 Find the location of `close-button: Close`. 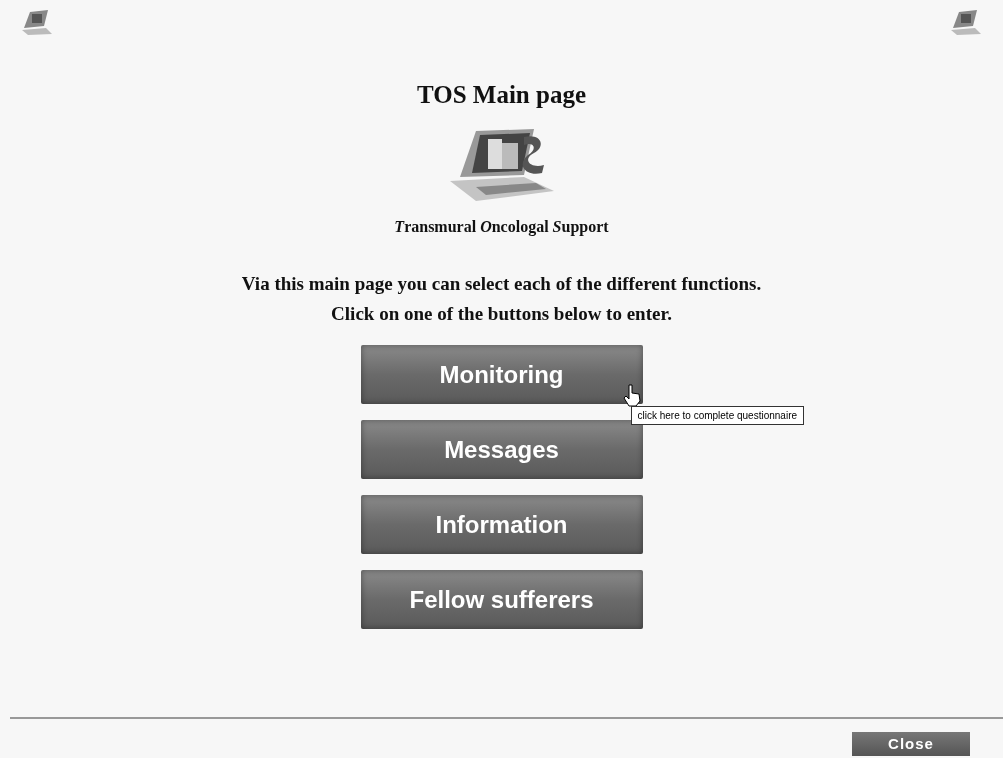

close-button: Close is located at coordinates (911, 744).